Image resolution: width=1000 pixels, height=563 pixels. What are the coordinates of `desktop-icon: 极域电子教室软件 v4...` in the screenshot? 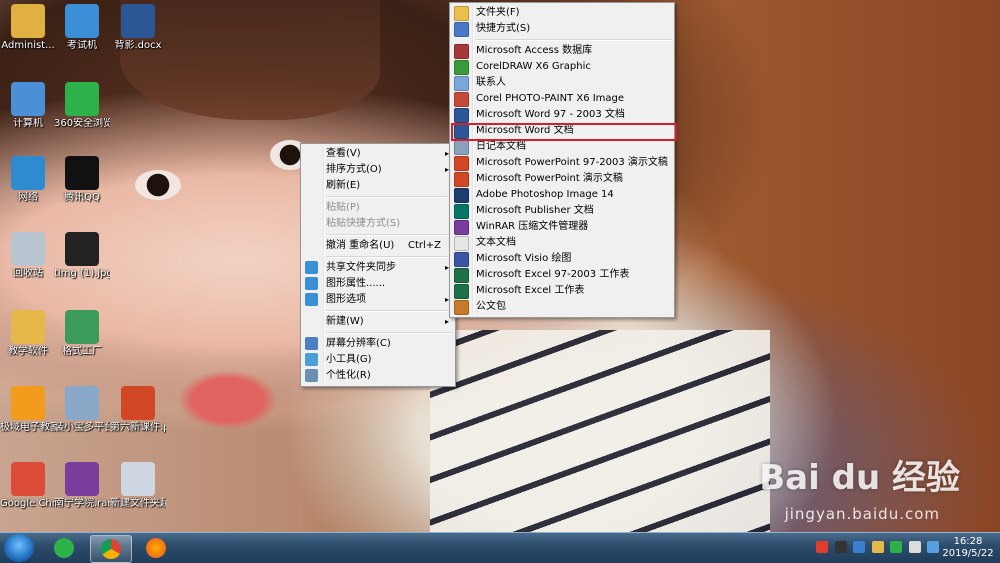 It's located at (28, 410).